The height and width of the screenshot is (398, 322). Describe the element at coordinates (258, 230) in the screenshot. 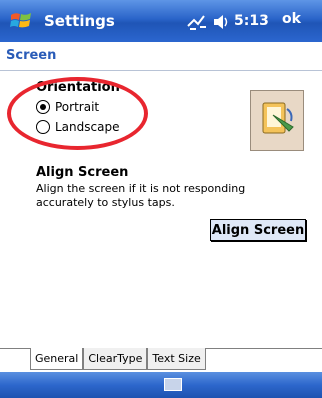

I see `align-screen-button: Align Screen` at that location.